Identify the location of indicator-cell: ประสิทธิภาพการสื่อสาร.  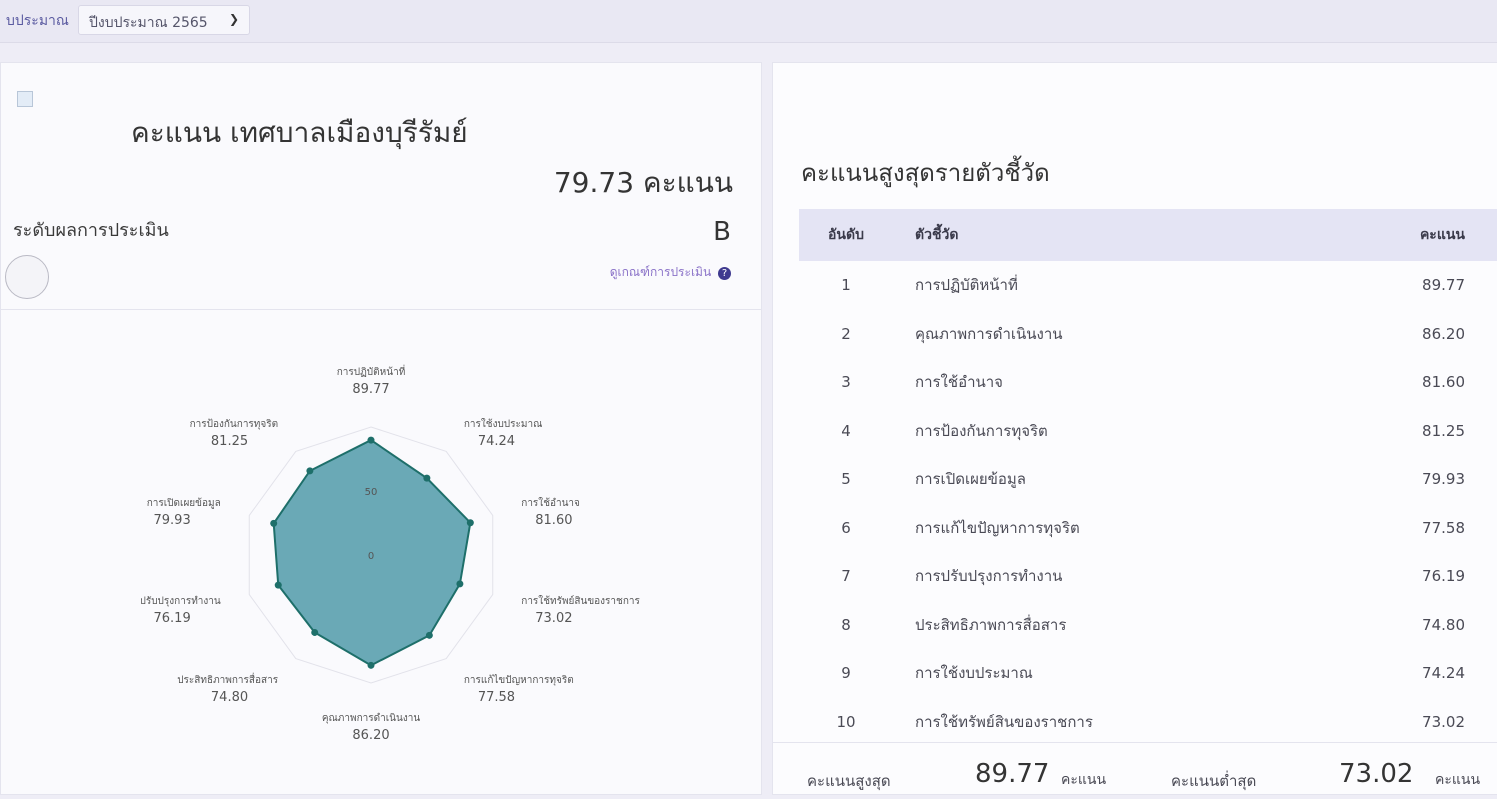
(991, 624).